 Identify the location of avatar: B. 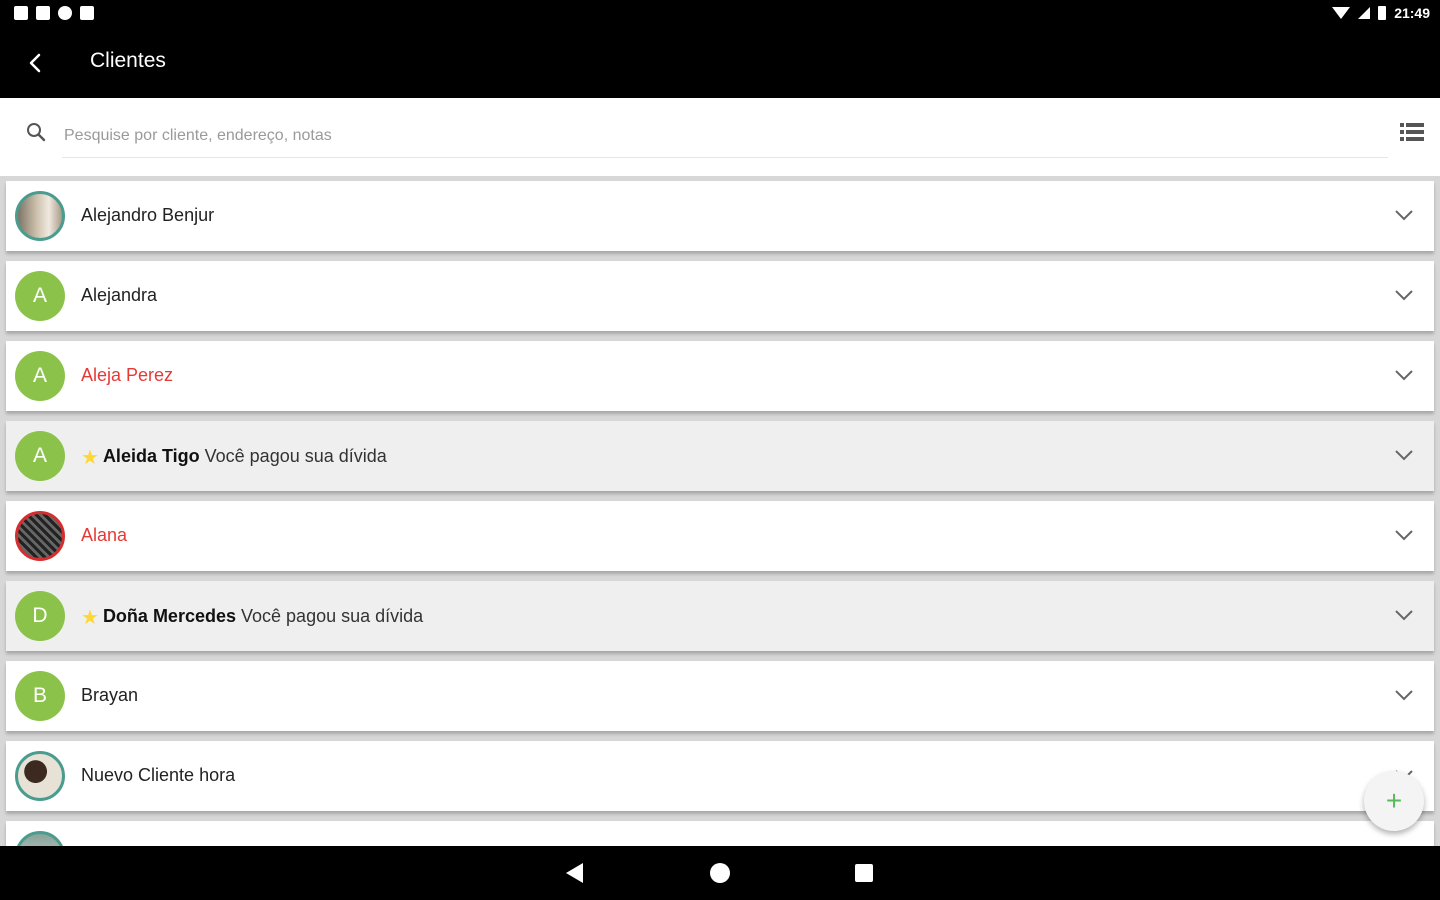
(40, 696).